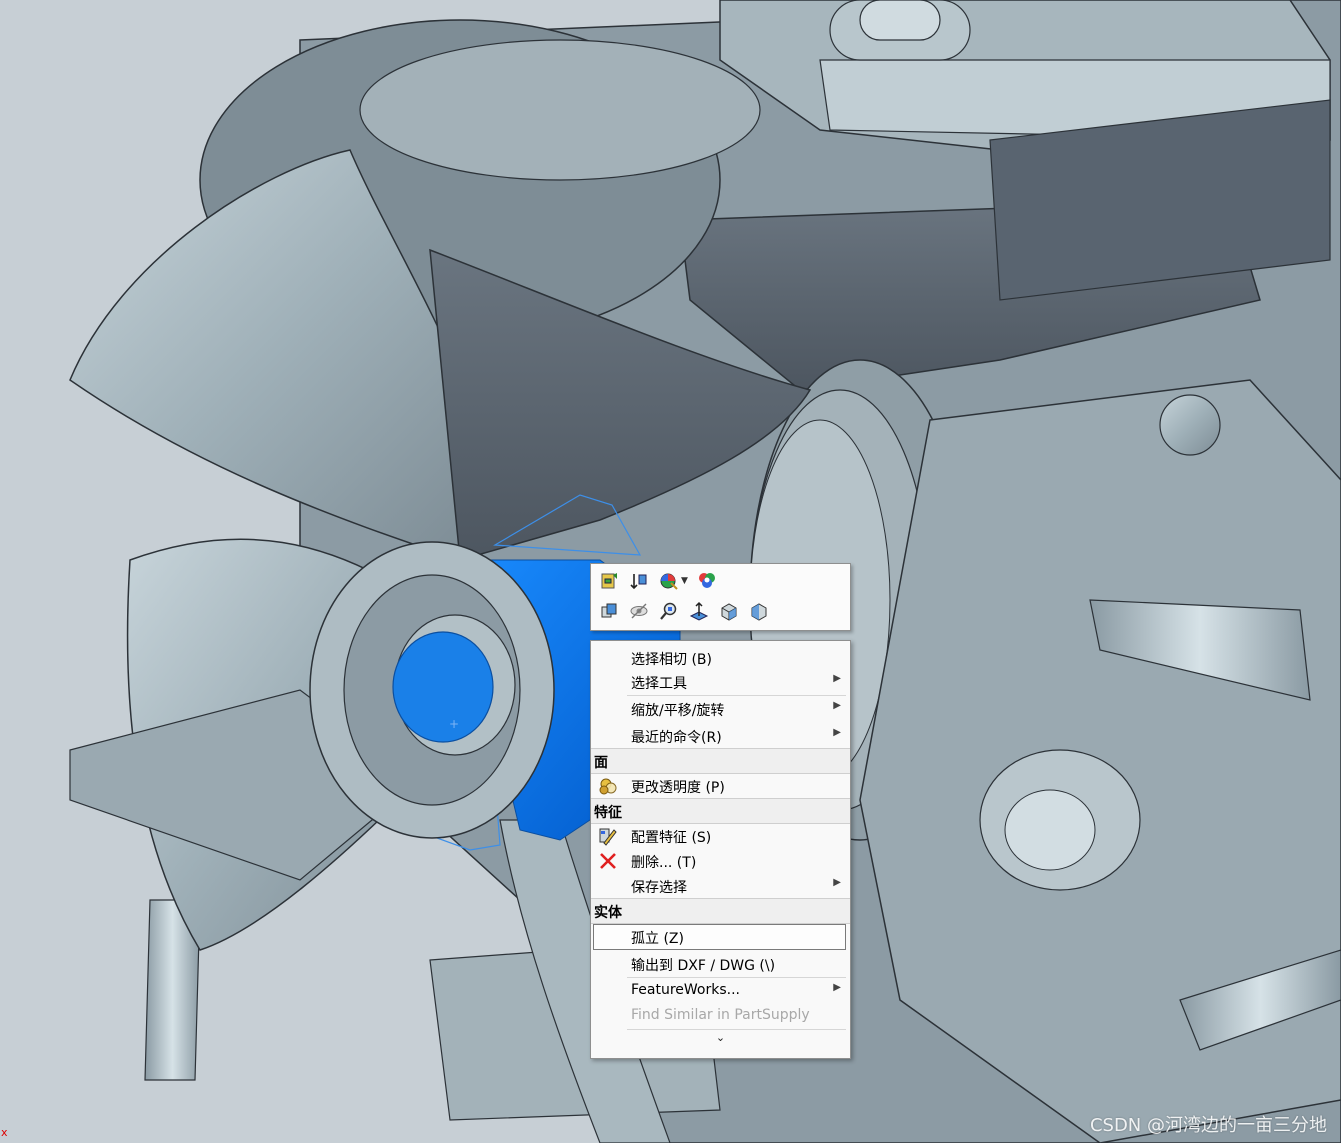  I want to click on transparency-icon, so click(608, 786).